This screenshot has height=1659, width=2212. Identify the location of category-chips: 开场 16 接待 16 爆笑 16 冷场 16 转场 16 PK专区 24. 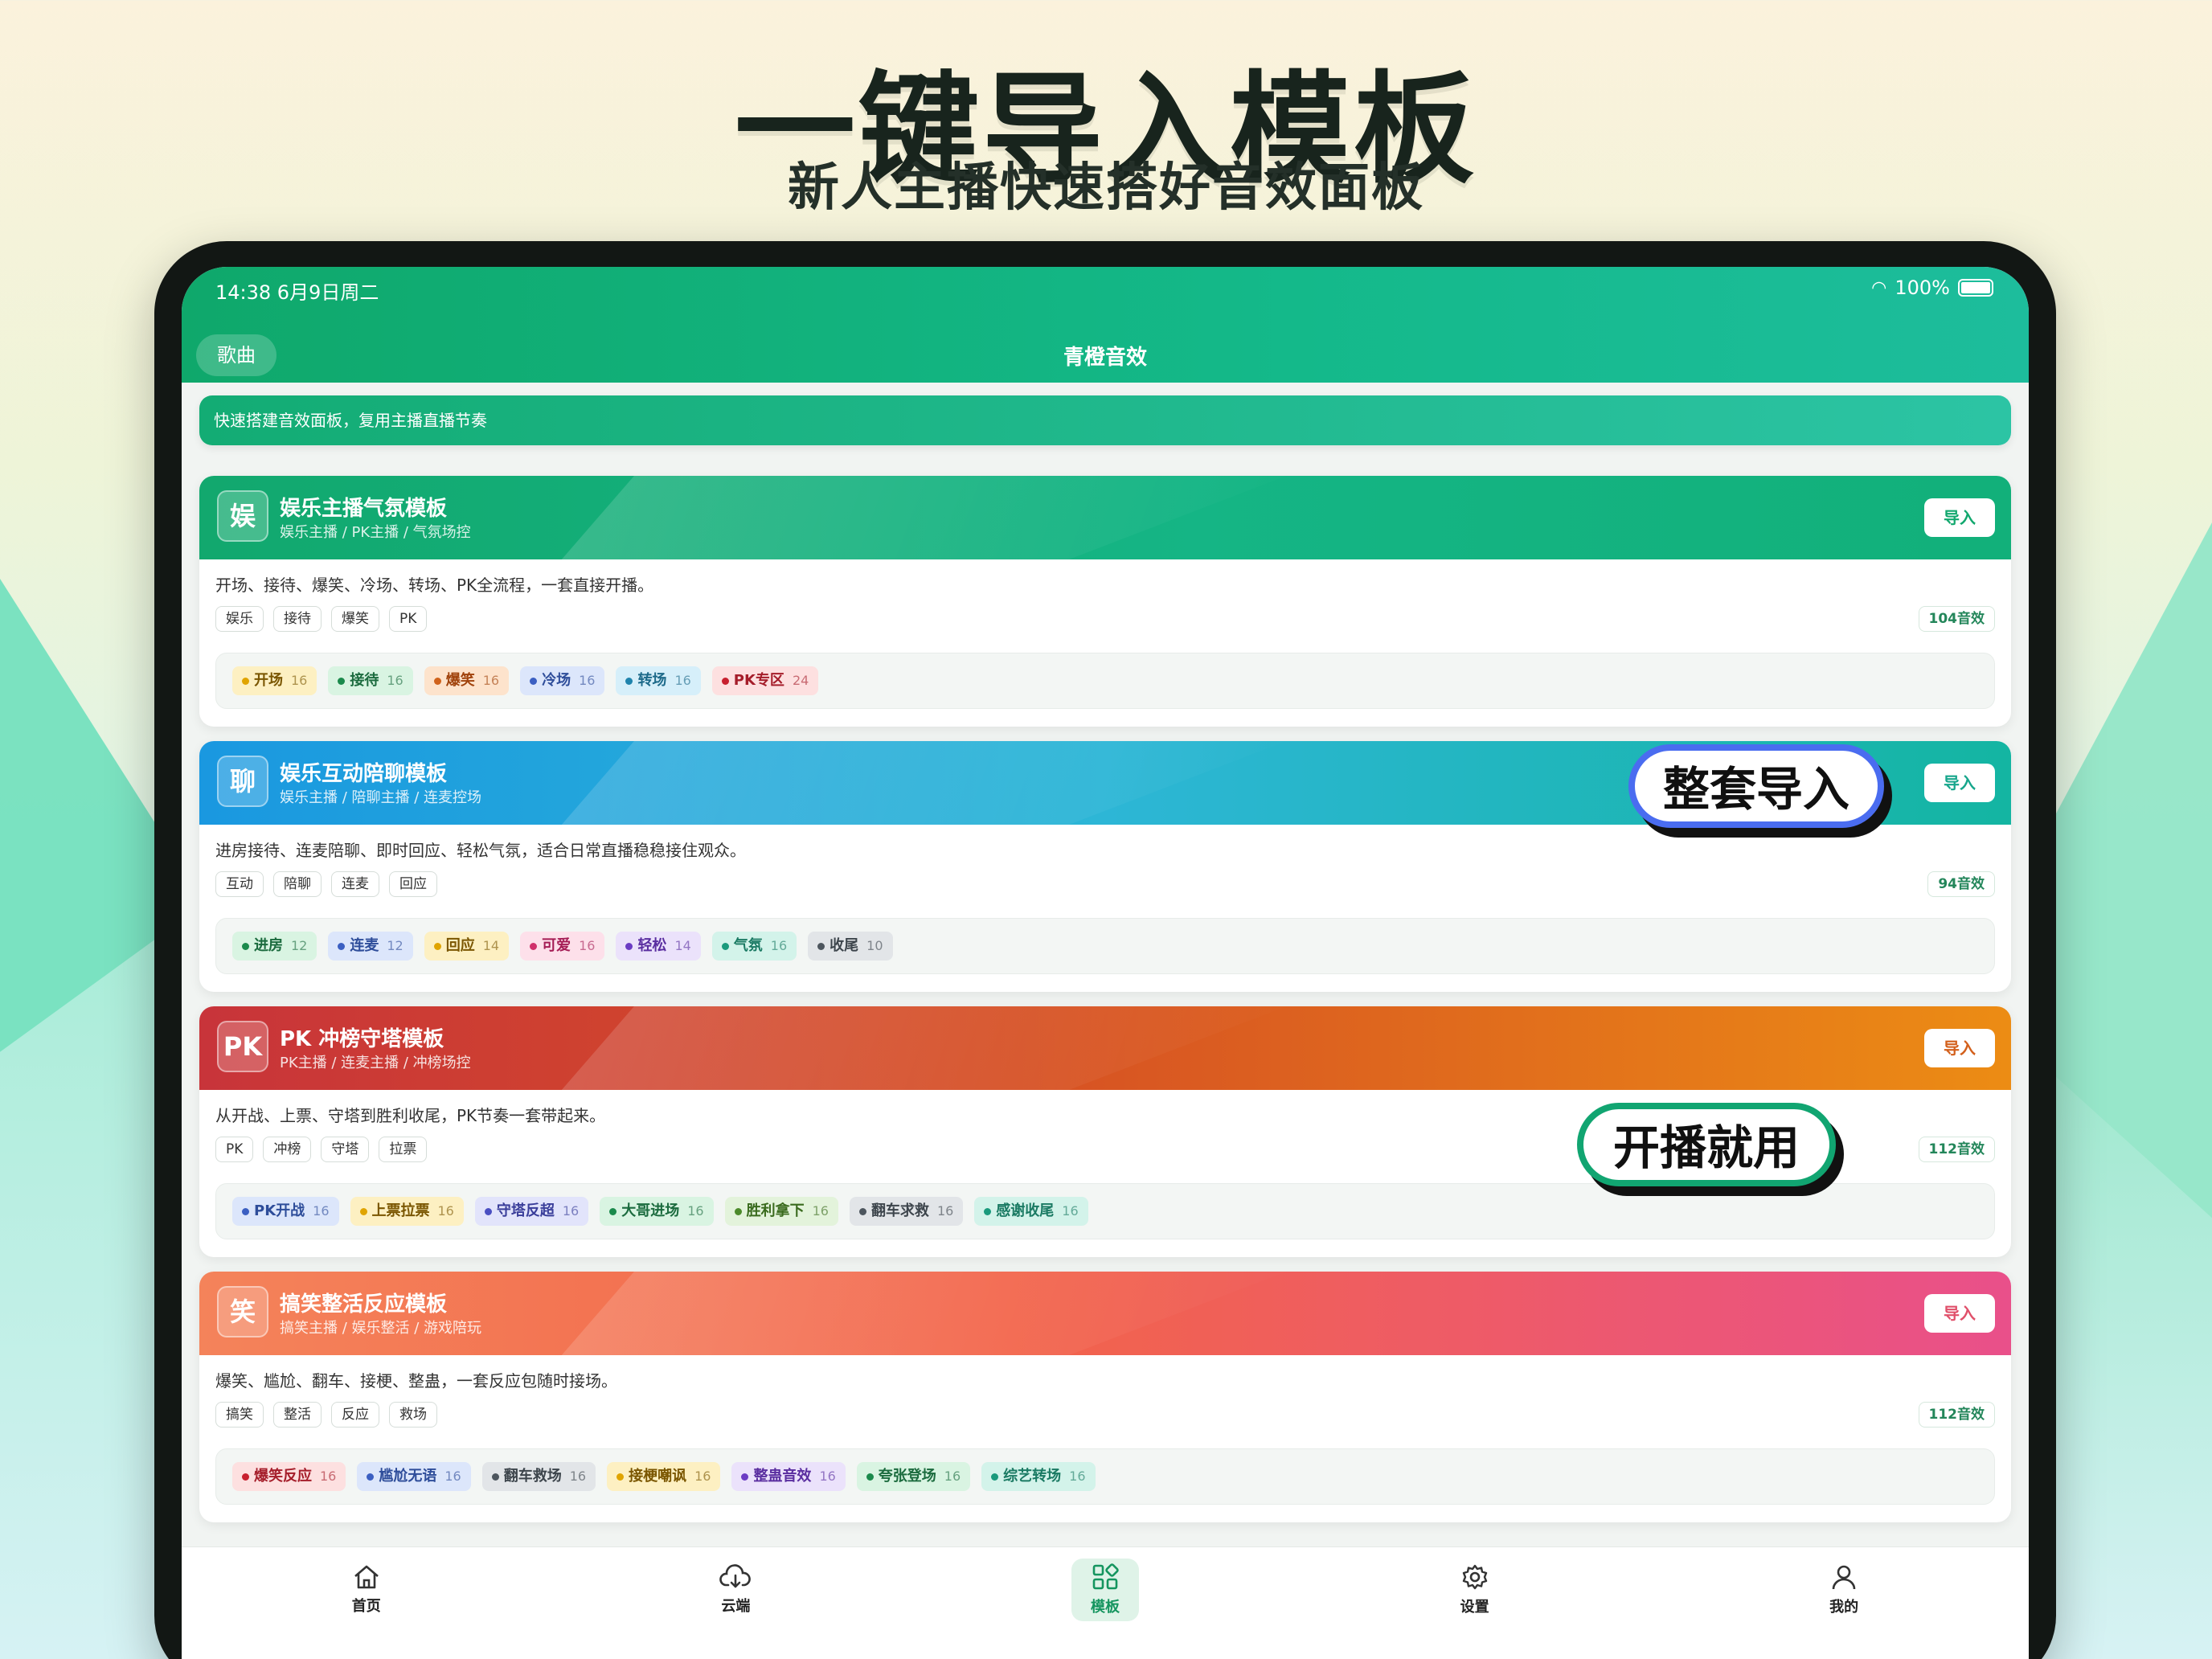
(1105, 681).